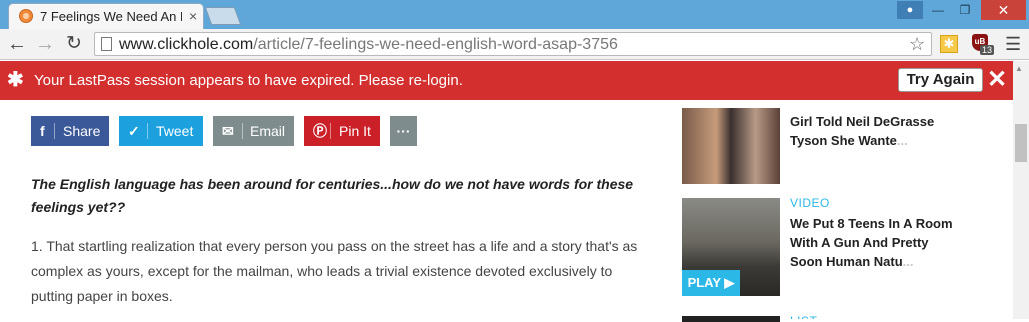  I want to click on page-icon, so click(106, 44).